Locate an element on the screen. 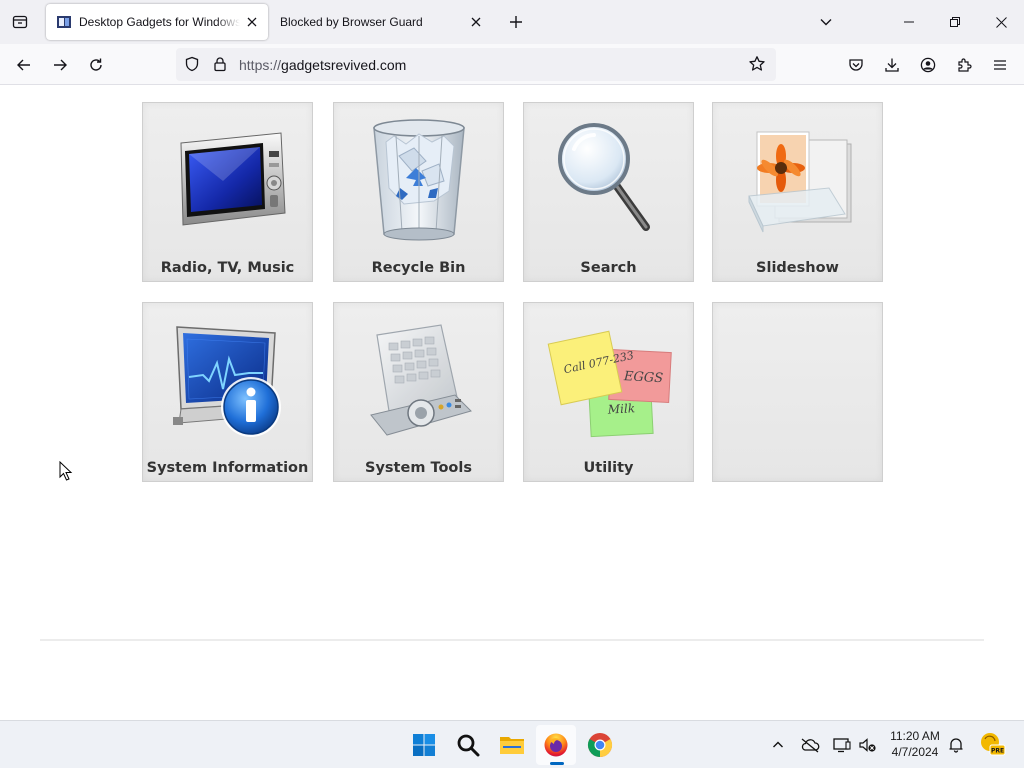  gadget-tile-system-tools: System Tools is located at coordinates (418, 392).